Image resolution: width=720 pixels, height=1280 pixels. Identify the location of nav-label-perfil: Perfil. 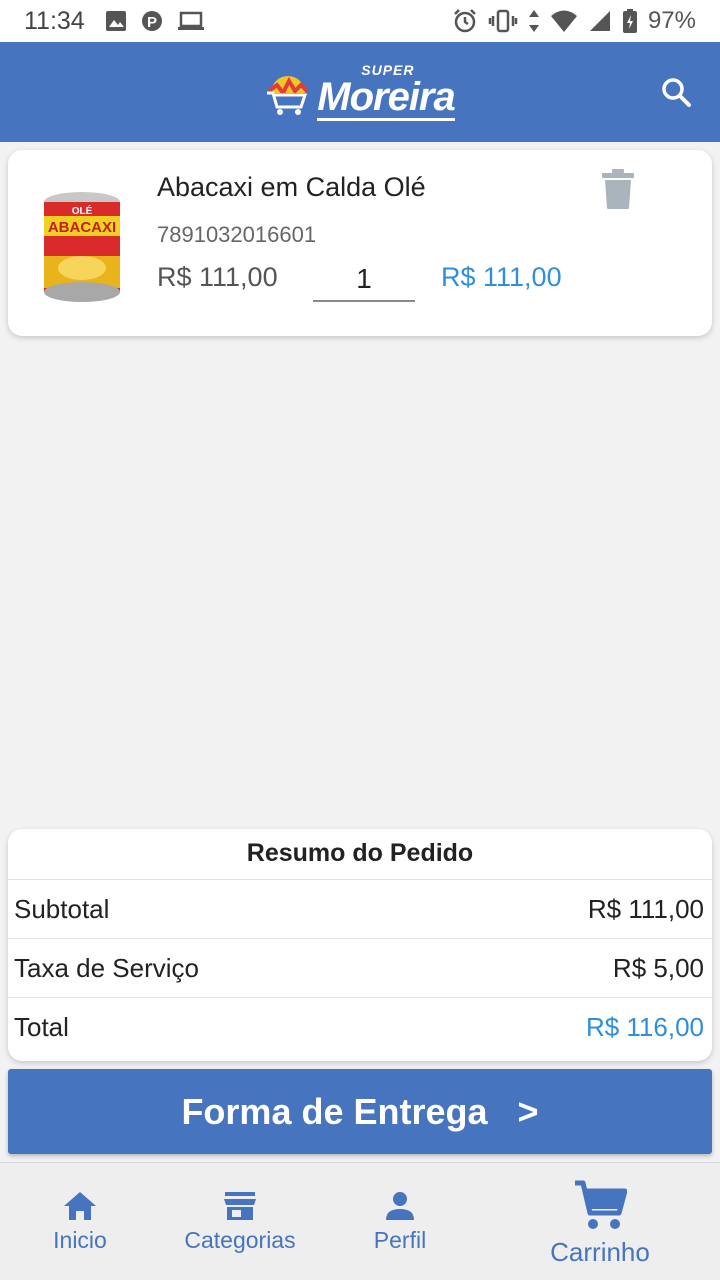
(400, 1240).